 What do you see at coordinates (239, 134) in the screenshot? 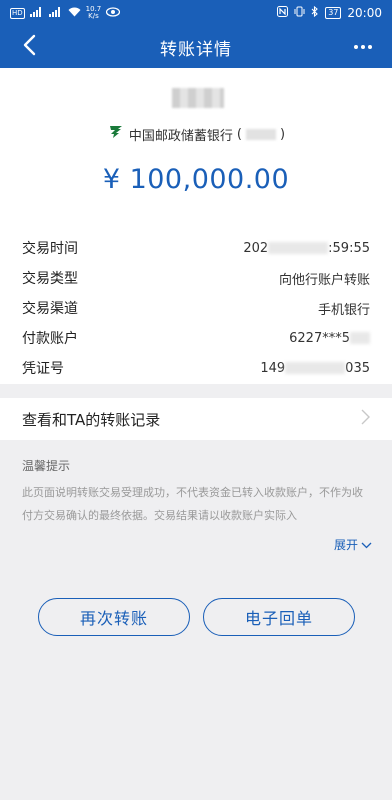
I see `bank-paren-open: (` at bounding box center [239, 134].